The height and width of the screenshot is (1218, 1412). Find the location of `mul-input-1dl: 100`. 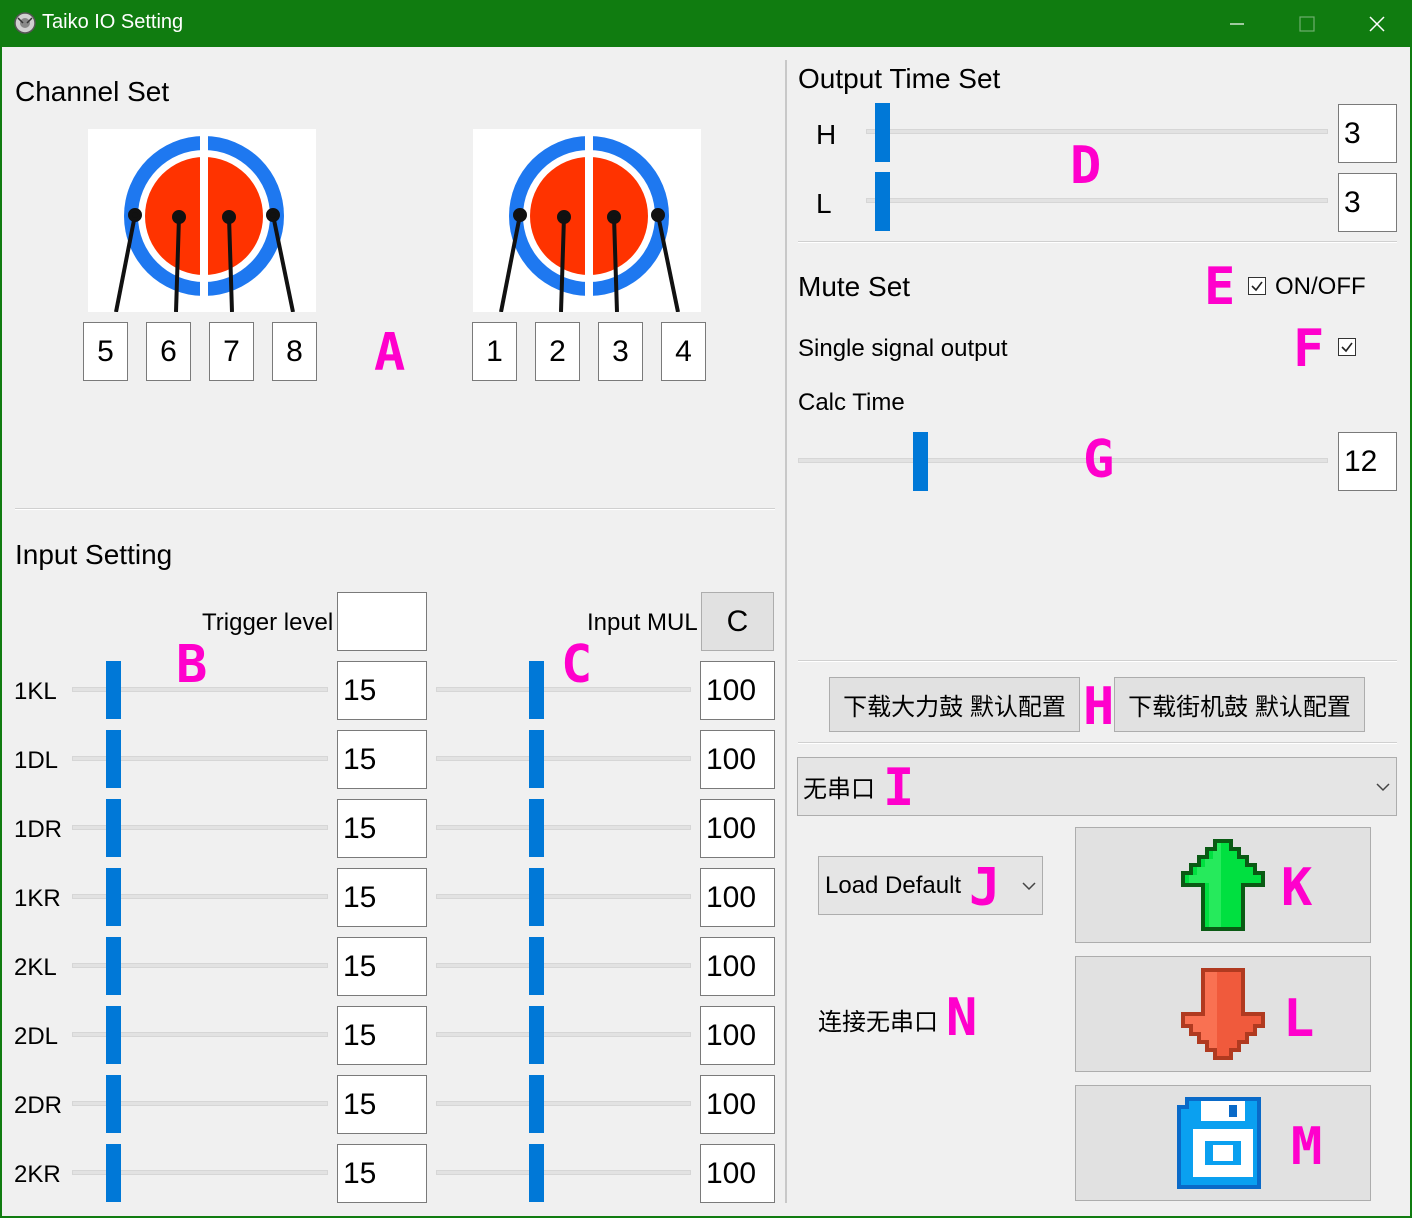

mul-input-1dl: 100 is located at coordinates (737, 759).